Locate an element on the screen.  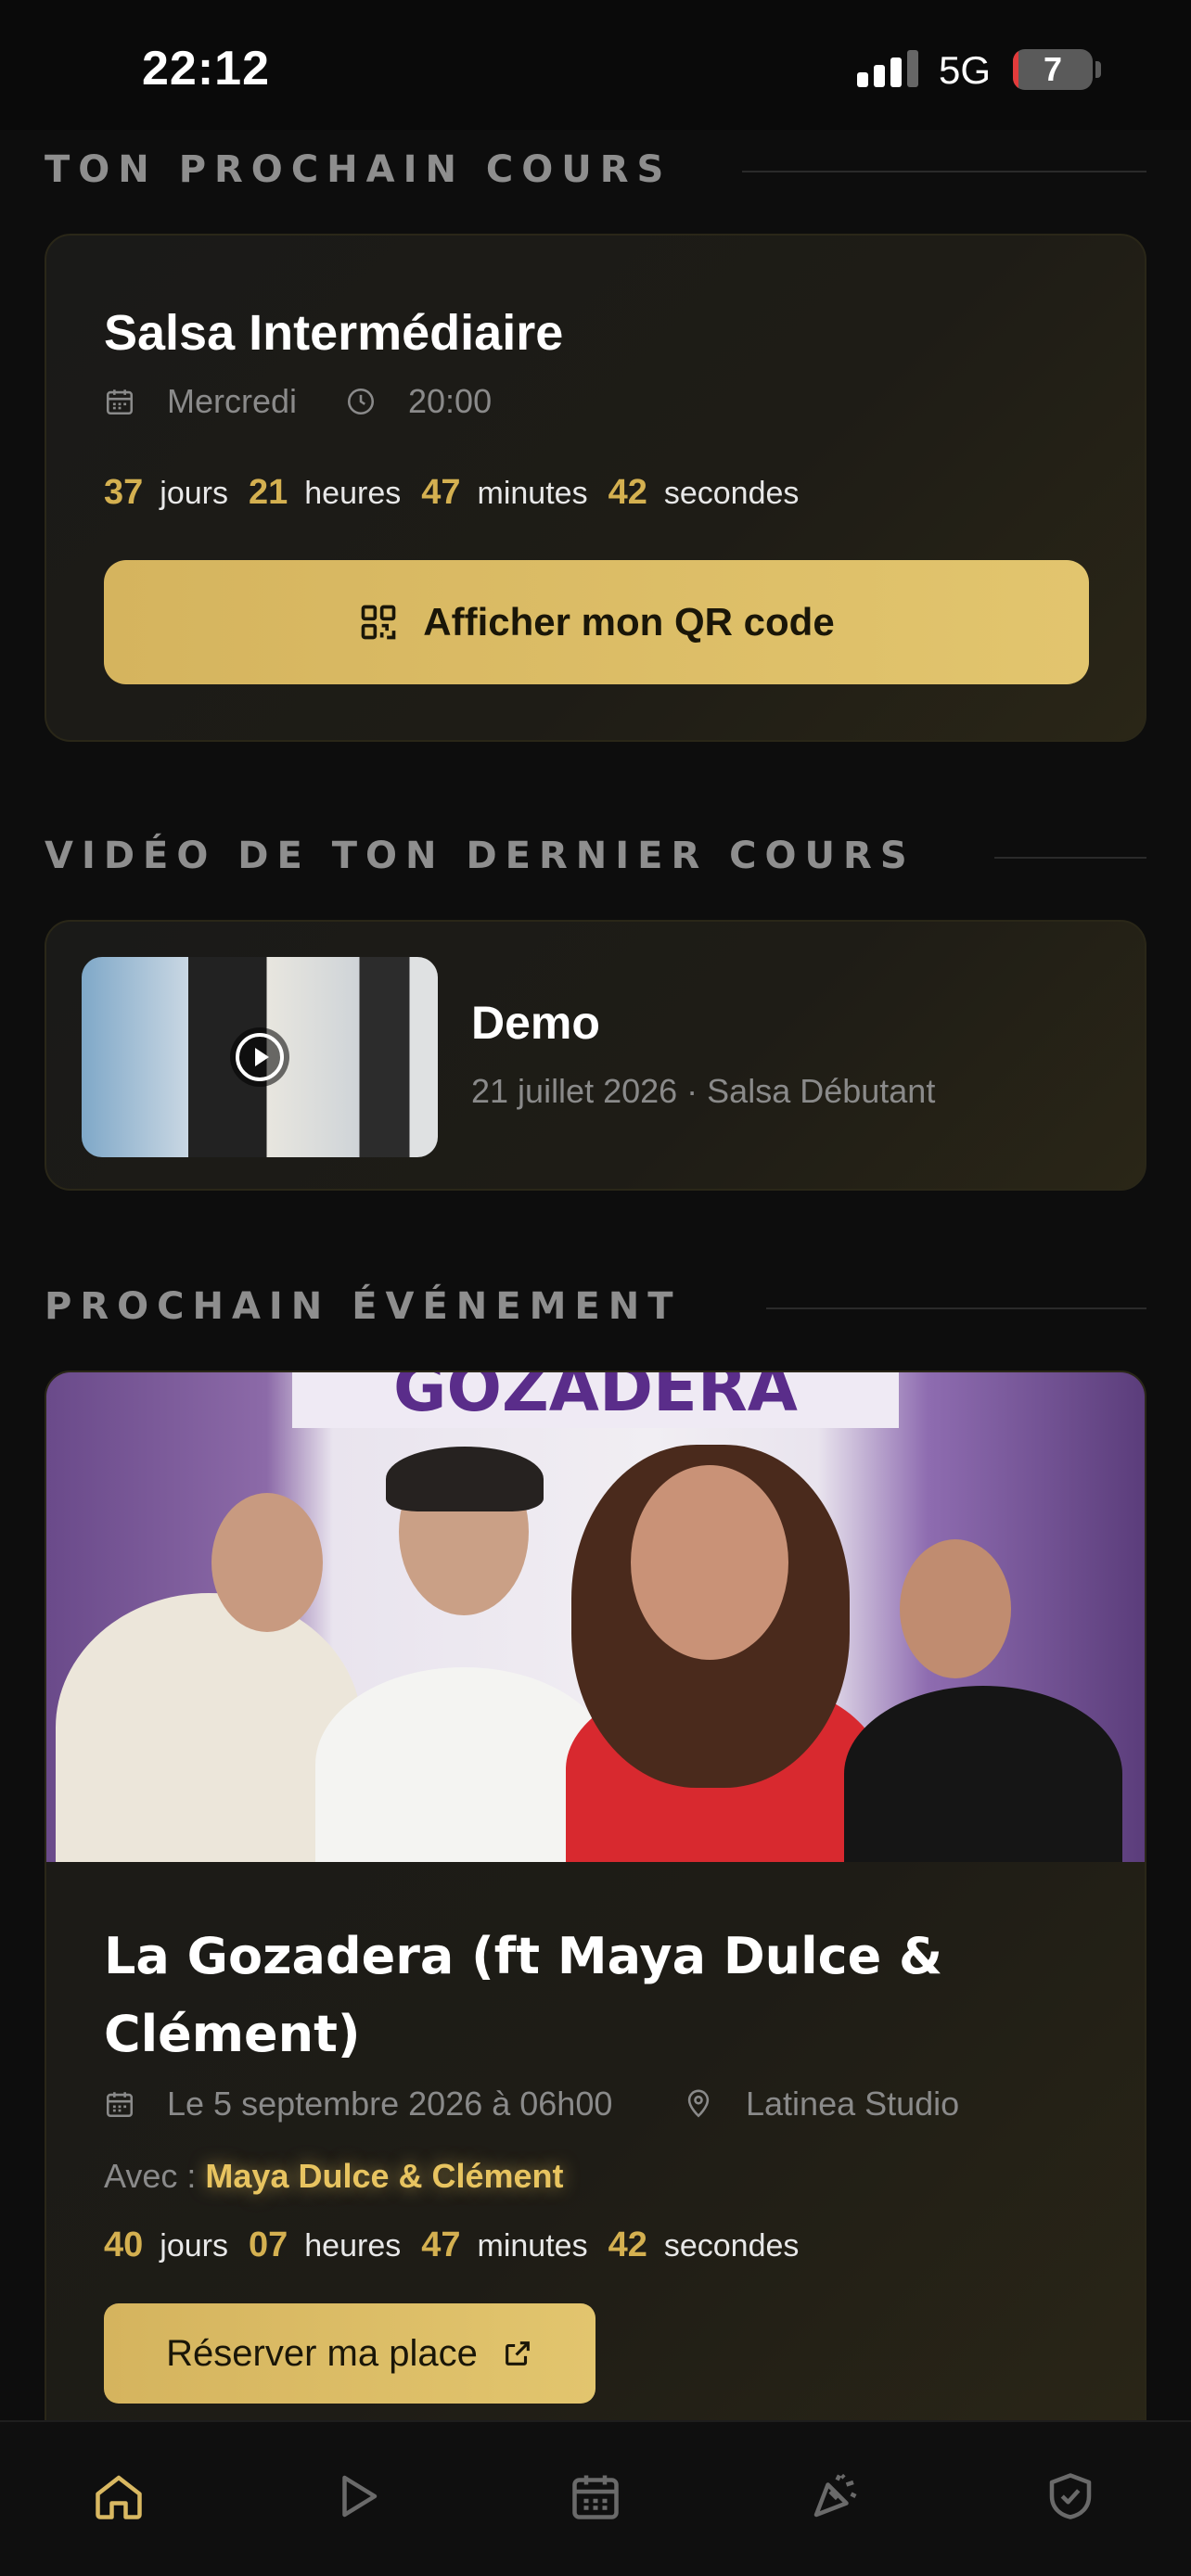
event-date: Le 5 septembre 2026 à 06h00 is located at coordinates (358, 2104).